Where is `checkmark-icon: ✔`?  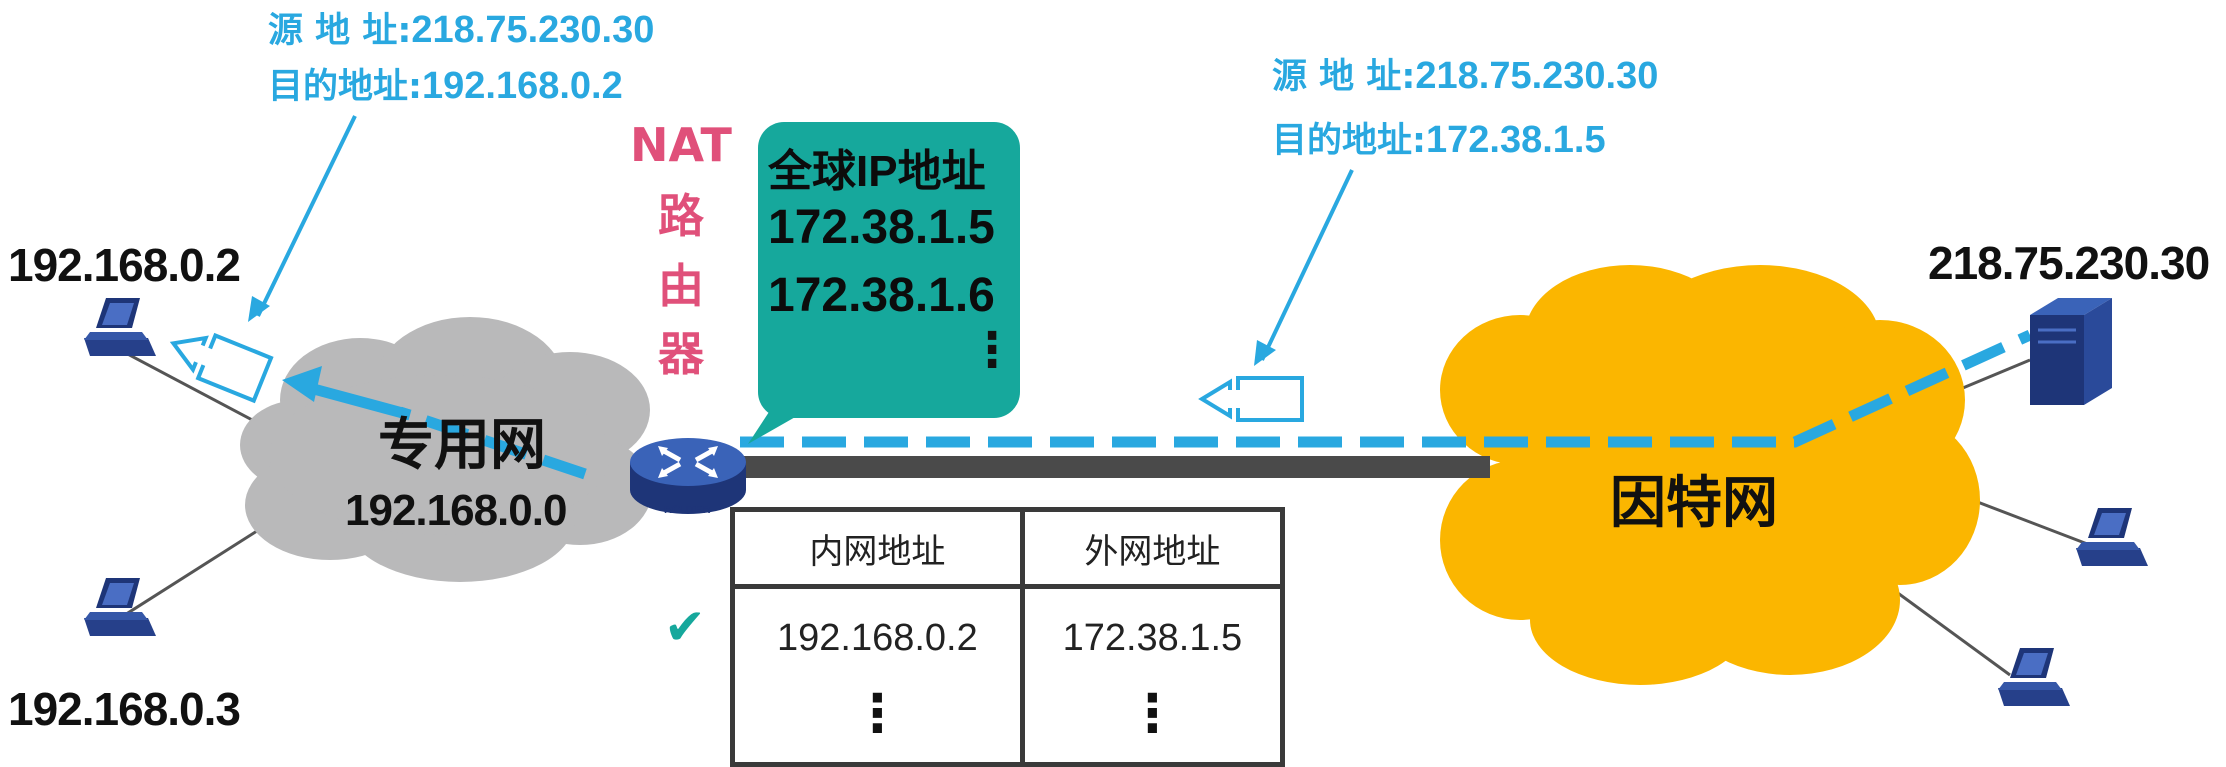 checkmark-icon: ✔ is located at coordinates (685, 627).